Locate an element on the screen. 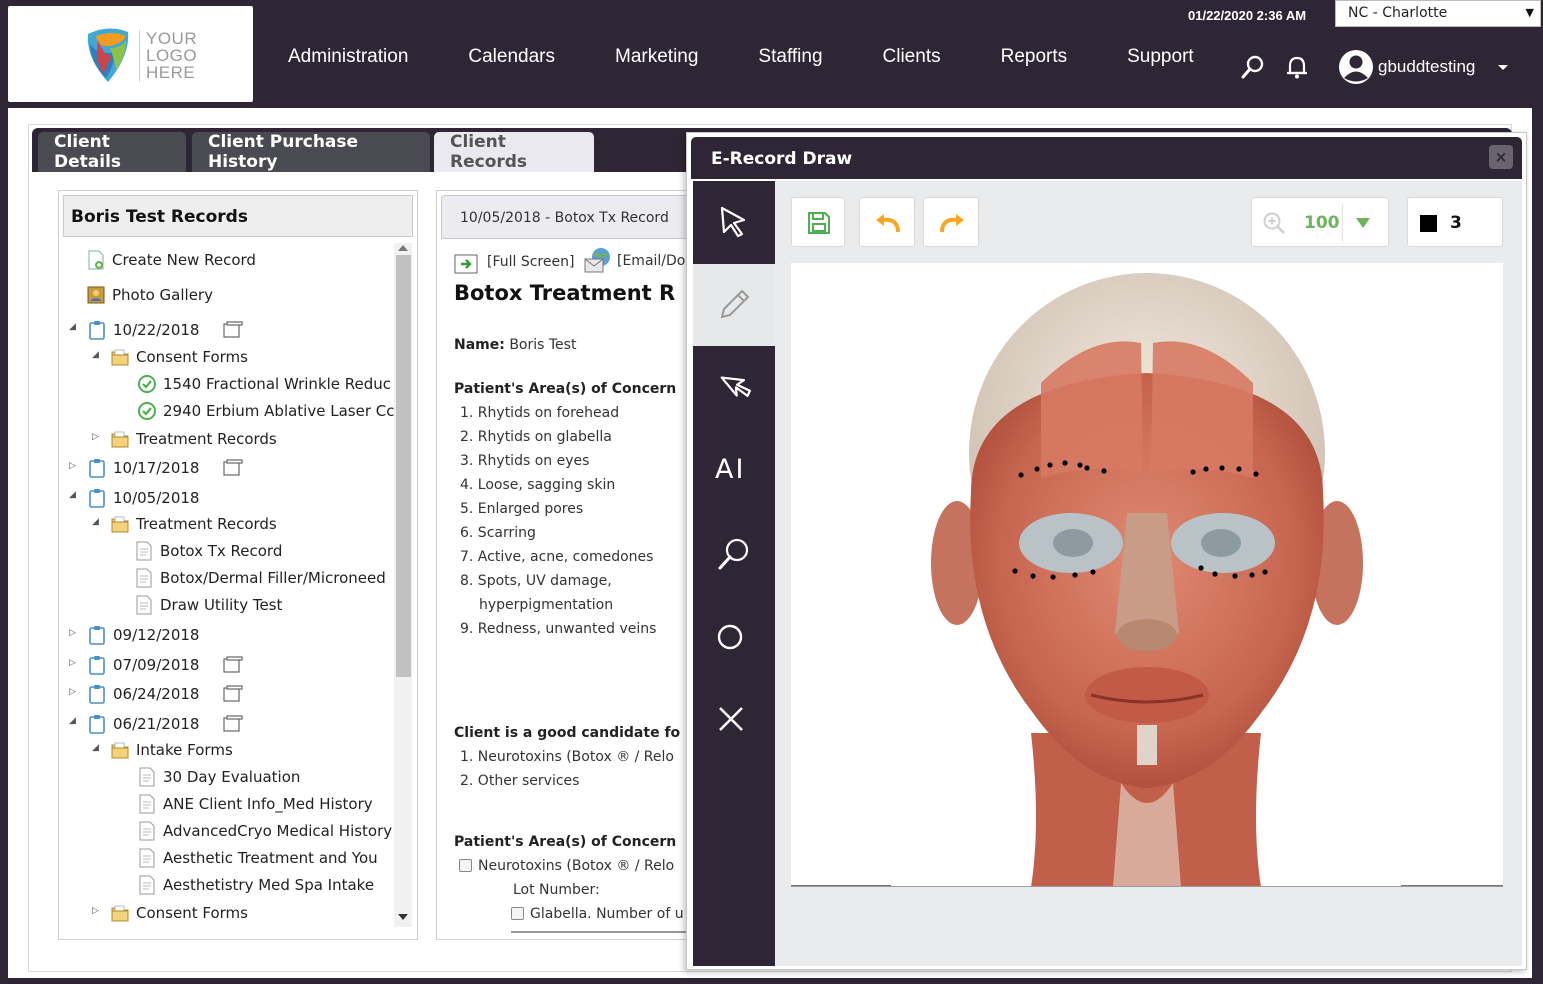 The image size is (1543, 984). full-screen-link: [Full Screen] is located at coordinates (513, 262).